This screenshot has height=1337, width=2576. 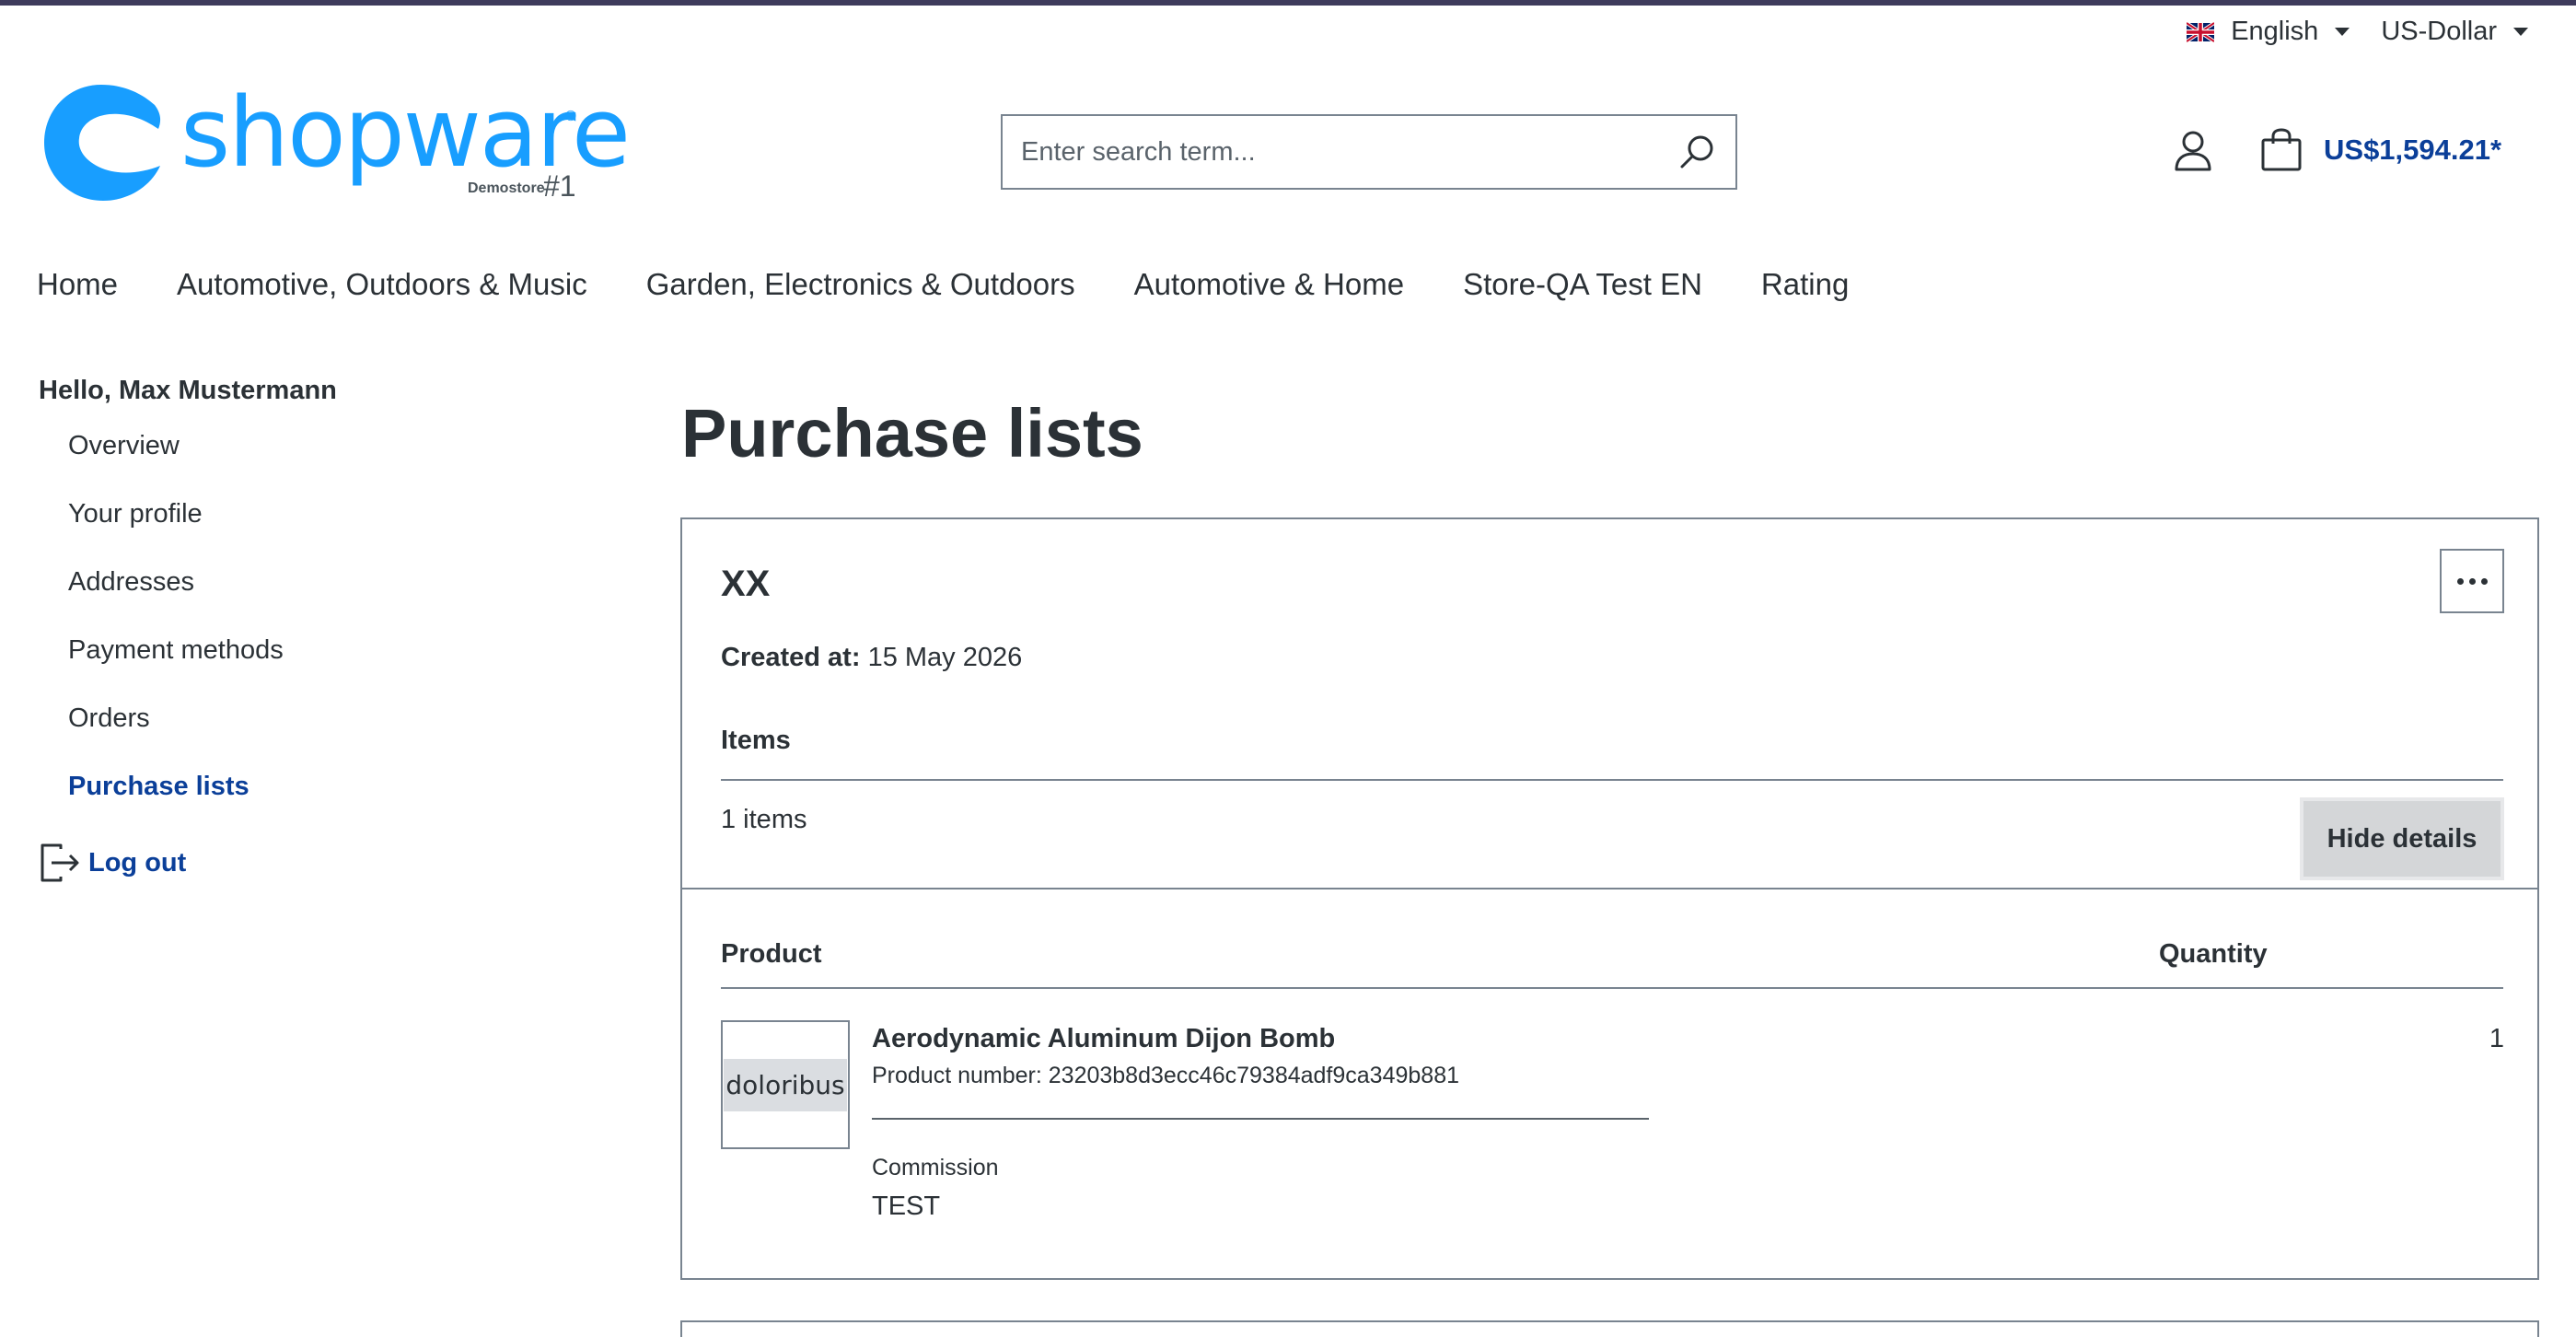 I want to click on search-icon, so click(x=1697, y=152).